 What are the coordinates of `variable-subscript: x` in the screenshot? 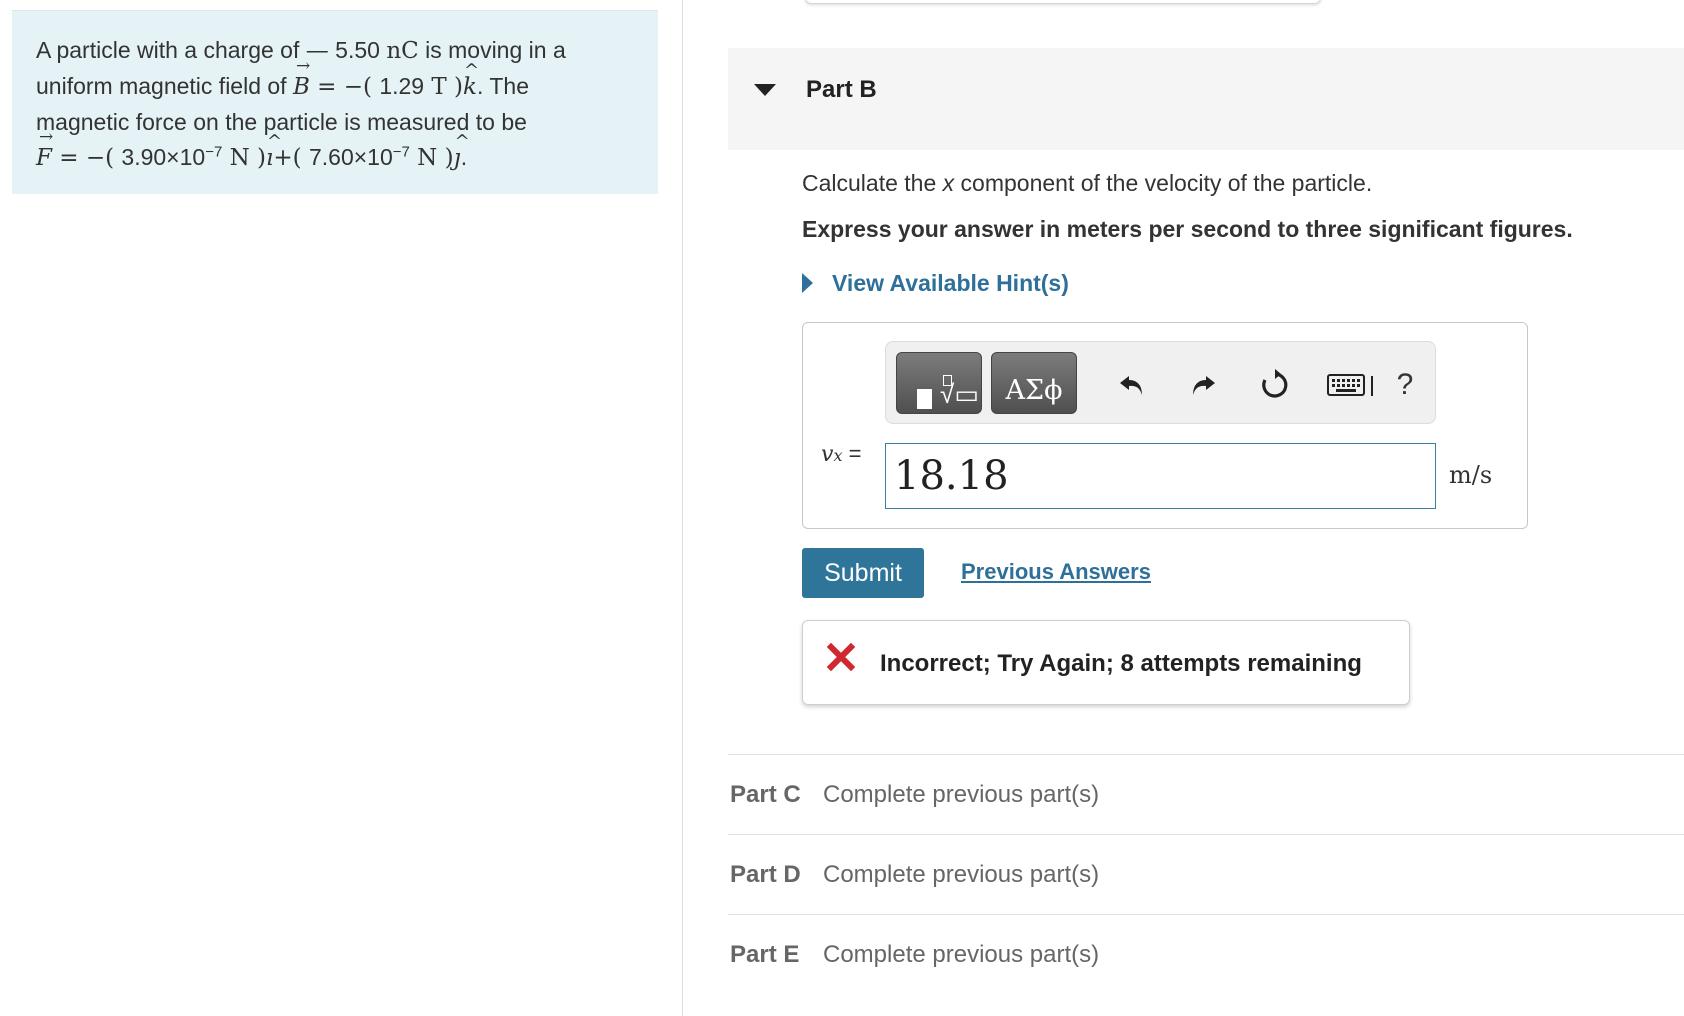 It's located at (838, 455).